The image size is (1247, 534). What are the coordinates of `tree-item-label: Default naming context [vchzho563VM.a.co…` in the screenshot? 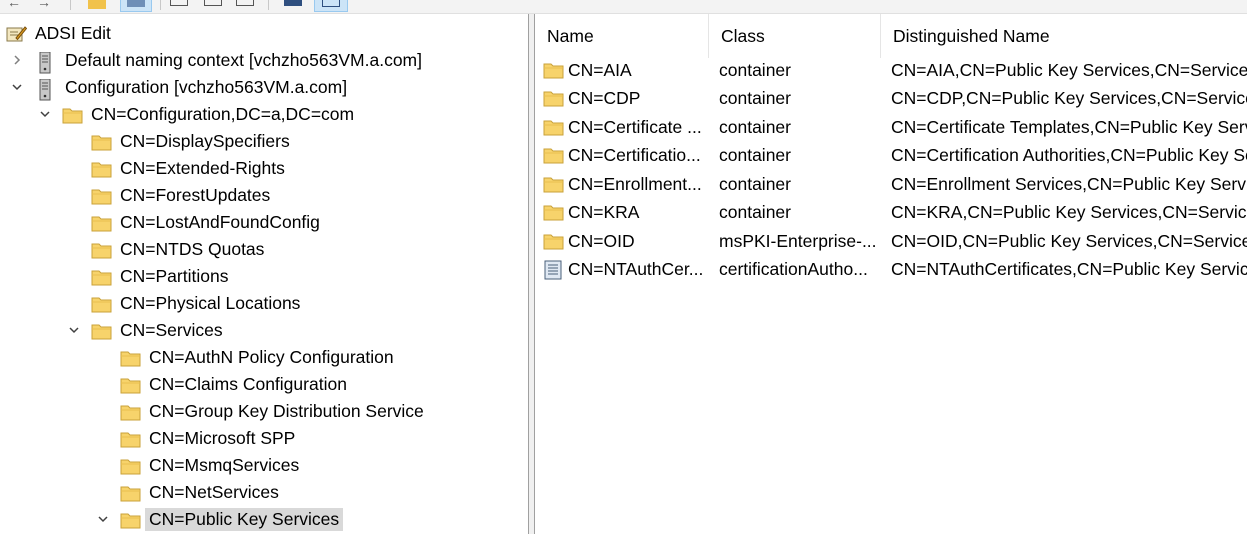 It's located at (243, 60).